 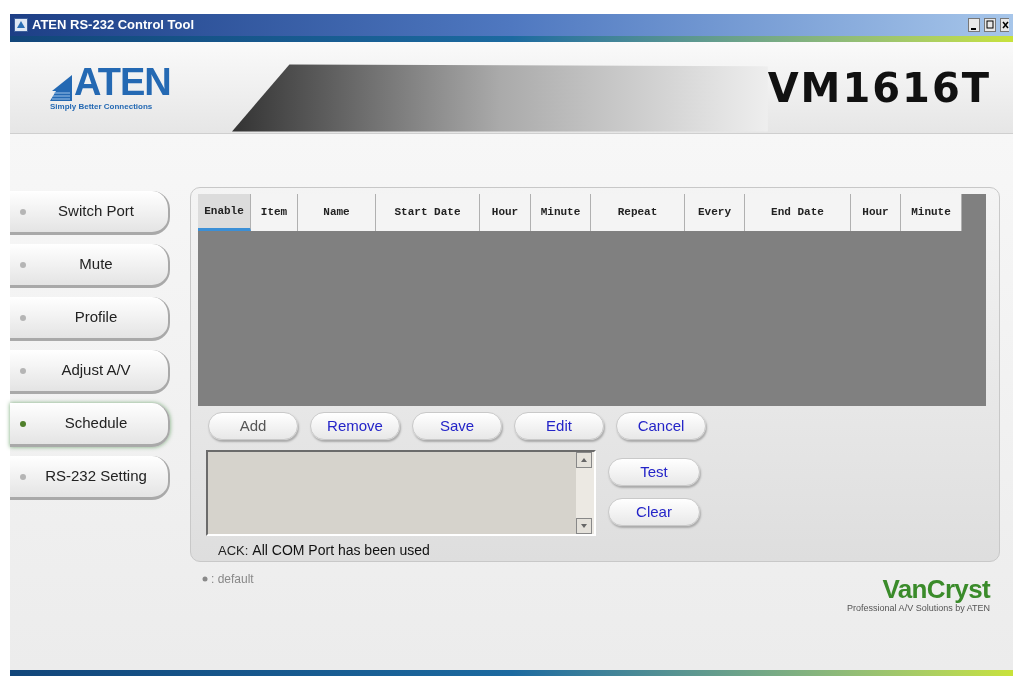 I want to click on window-title: ATEN RS-232 Control Tool, so click(x=113, y=25).